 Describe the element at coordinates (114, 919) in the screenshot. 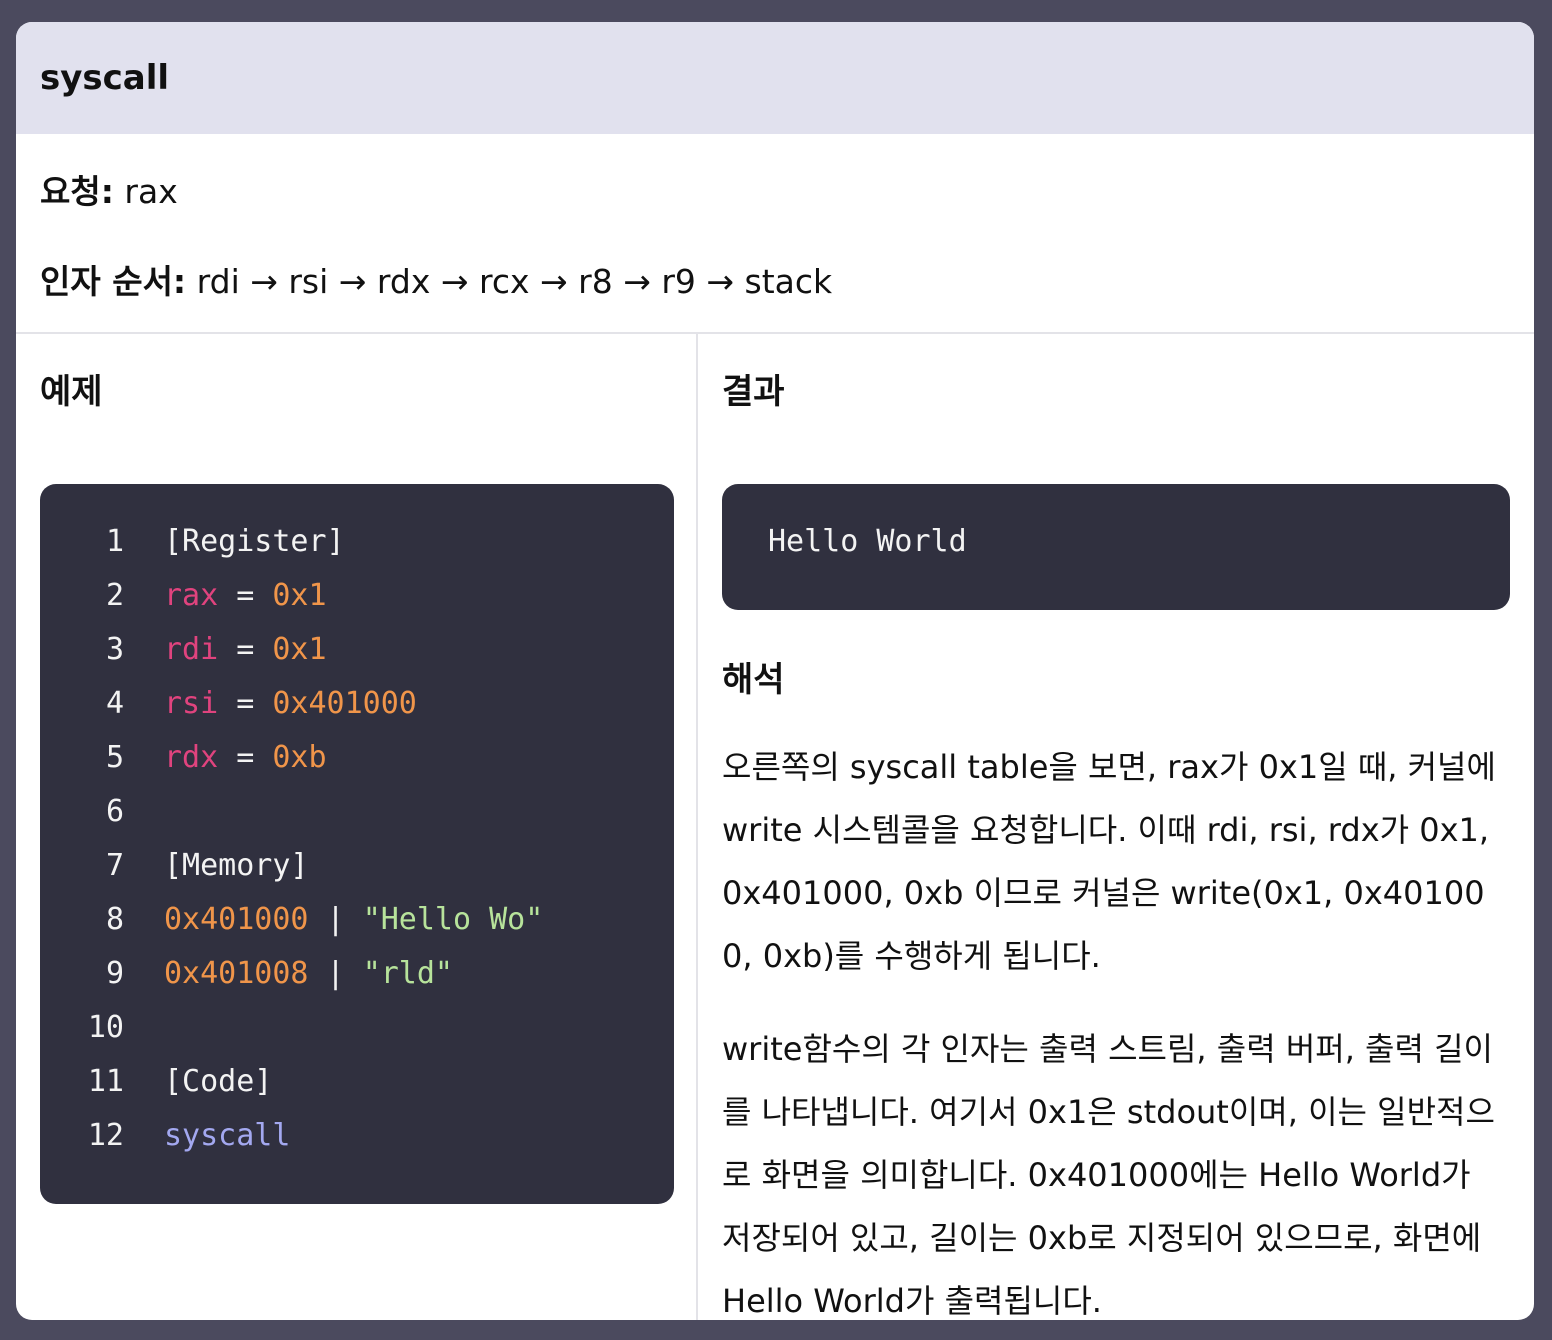

I see `line-number: 8` at that location.